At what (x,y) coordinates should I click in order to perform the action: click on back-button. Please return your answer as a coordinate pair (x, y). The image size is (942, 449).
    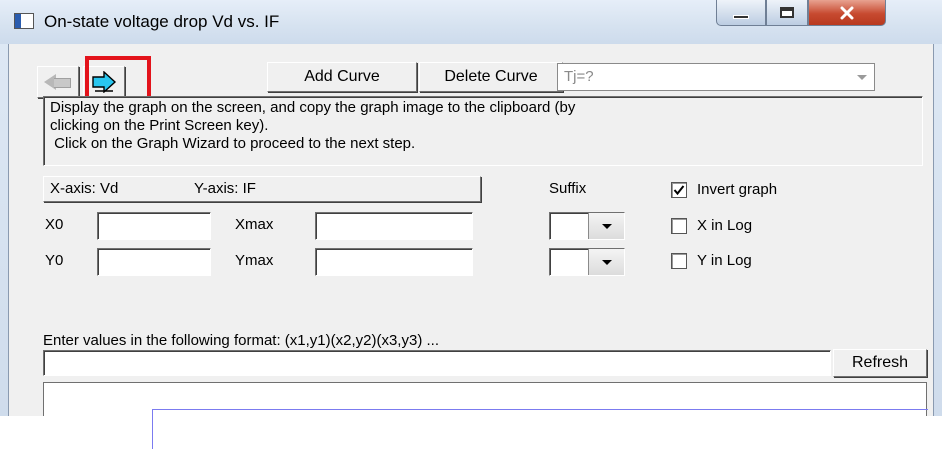
    Looking at the image, I should click on (58, 82).